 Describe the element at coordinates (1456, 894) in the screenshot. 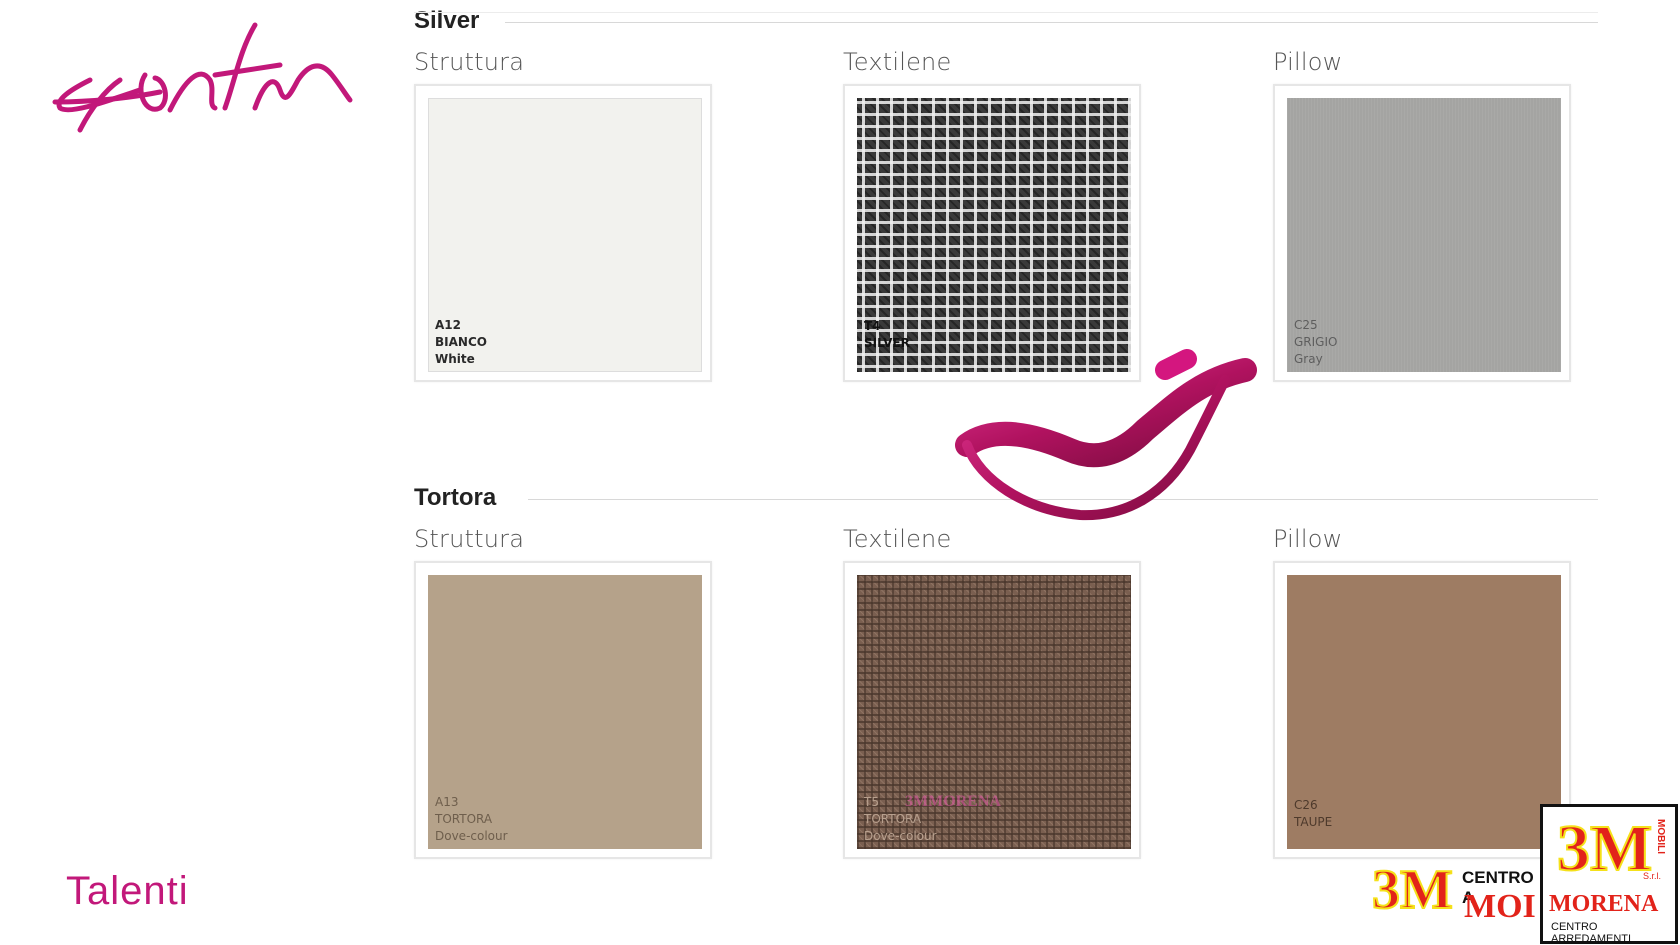

I see `dealer-logo-partial: 3M CENTRO A MOI` at that location.